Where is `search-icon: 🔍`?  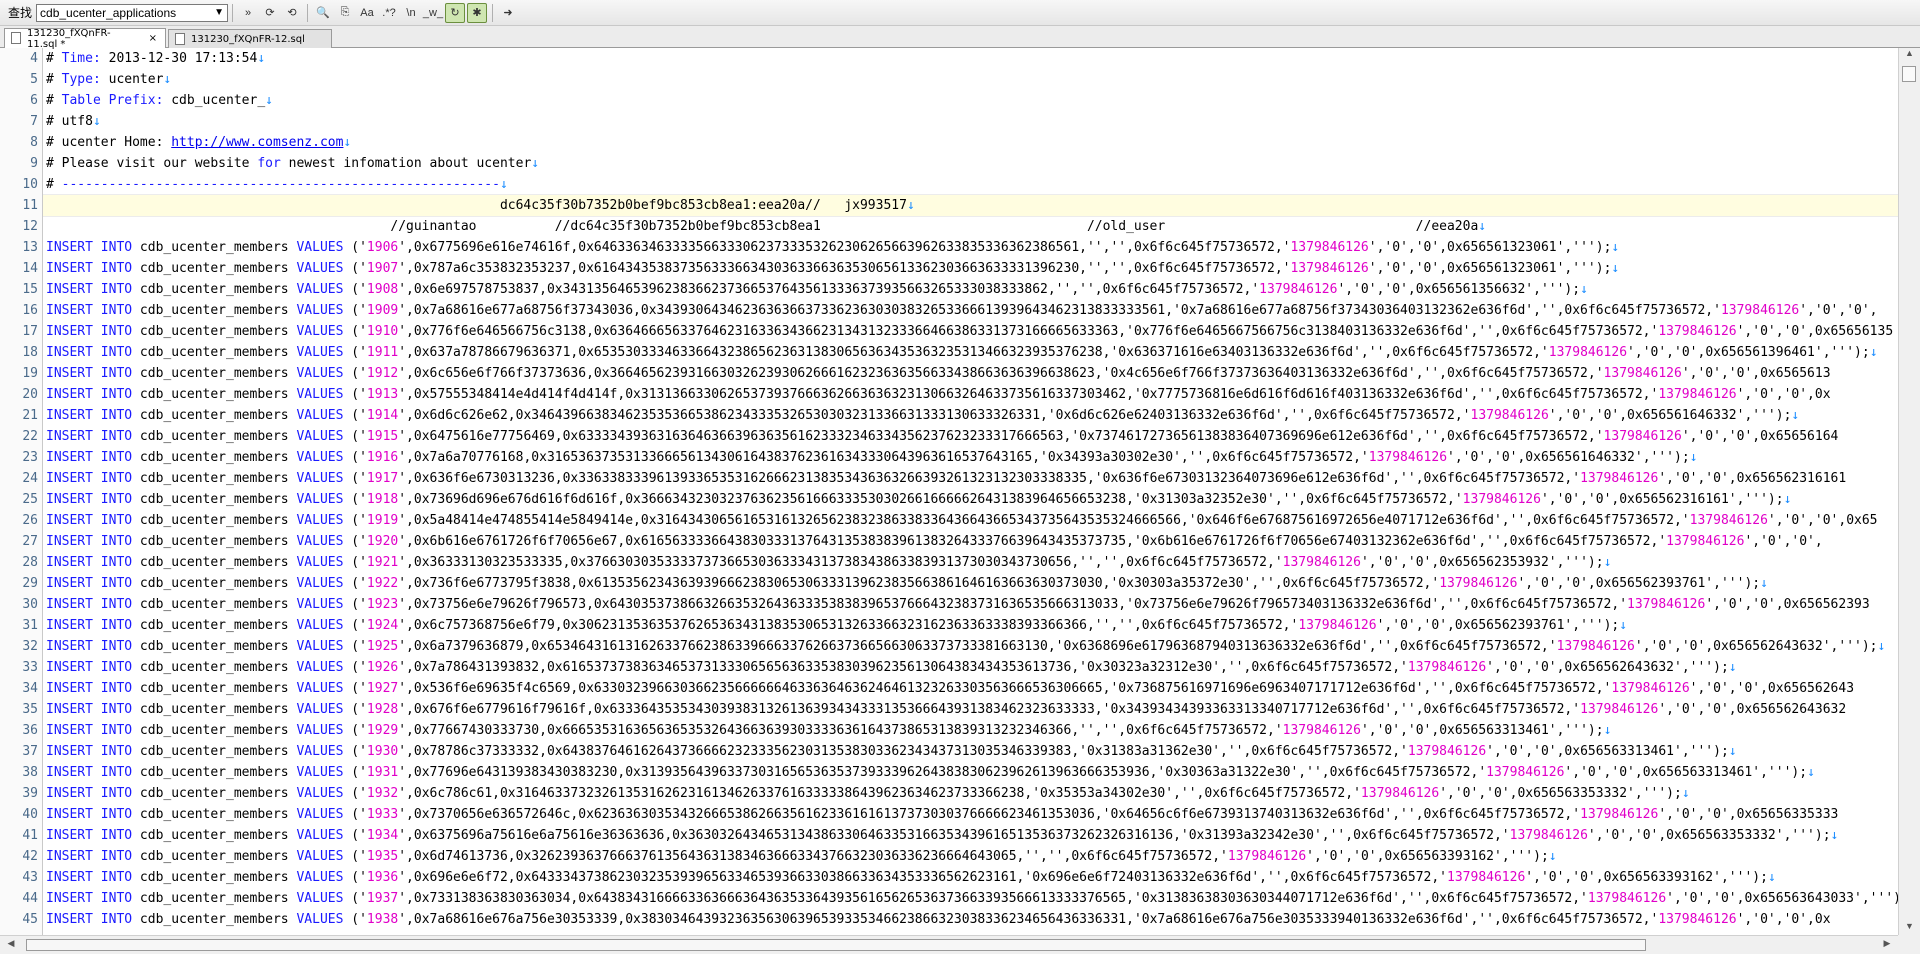
search-icon: 🔍 is located at coordinates (323, 13).